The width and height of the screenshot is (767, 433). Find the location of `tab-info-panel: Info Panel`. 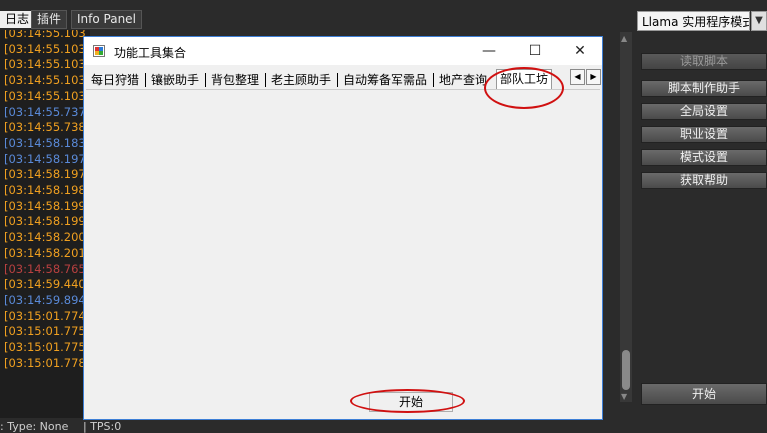

tab-info-panel: Info Panel is located at coordinates (106, 19).